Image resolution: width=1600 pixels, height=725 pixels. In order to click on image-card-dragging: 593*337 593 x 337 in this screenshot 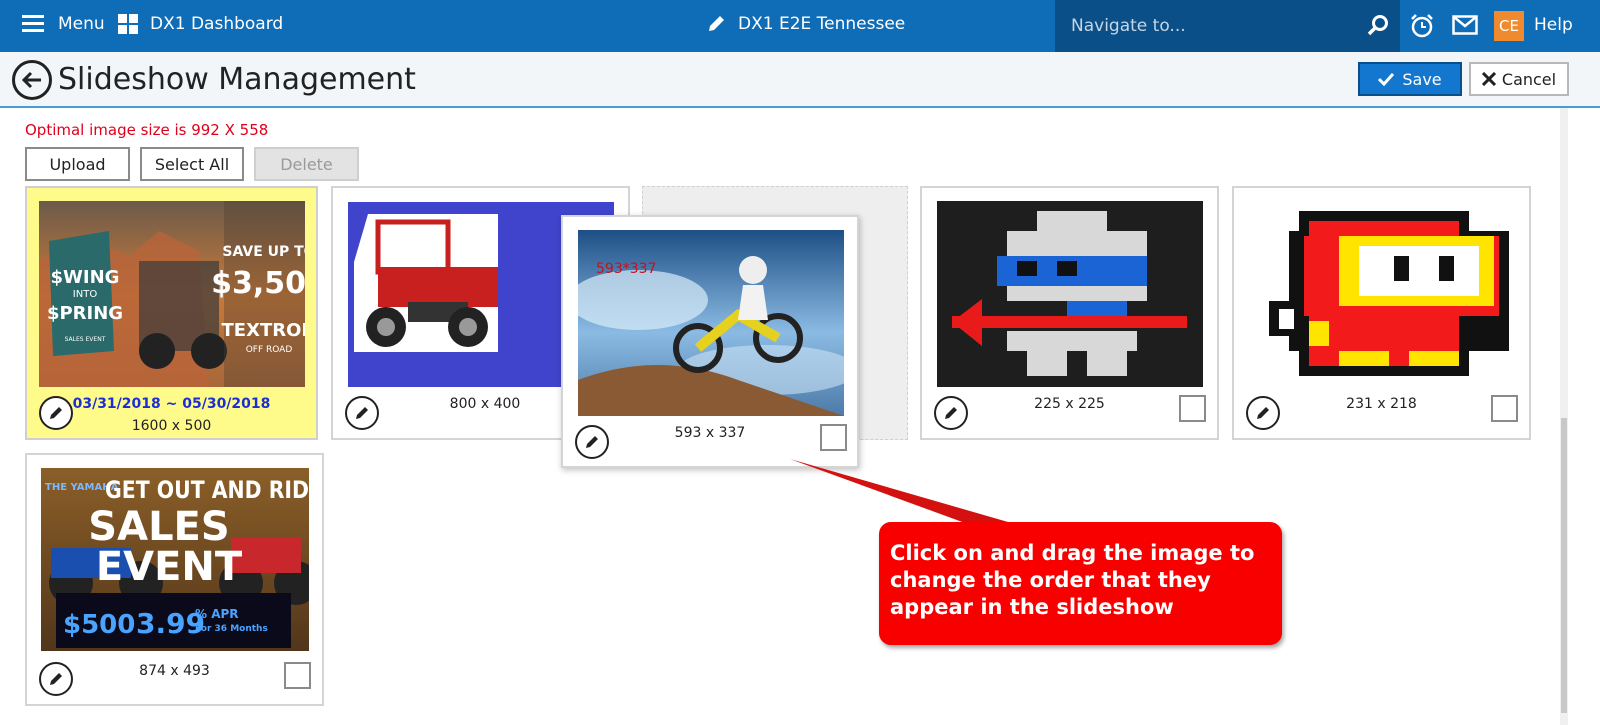, I will do `click(710, 341)`.